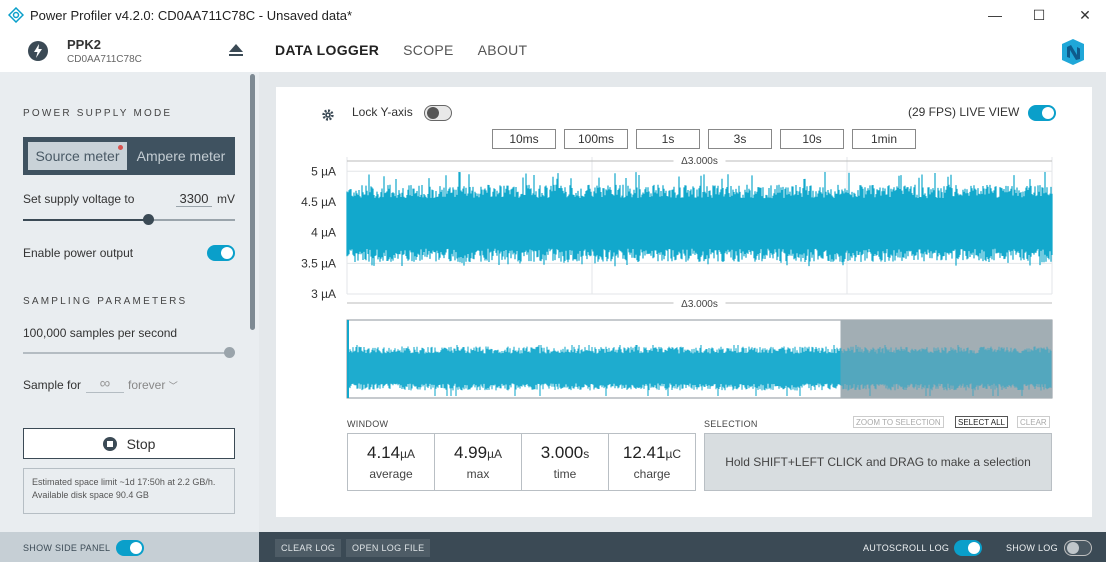 The image size is (1106, 562). Describe the element at coordinates (906, 548) in the screenshot. I see `autoscroll-log-label: AUTOSCROLL LOG` at that location.